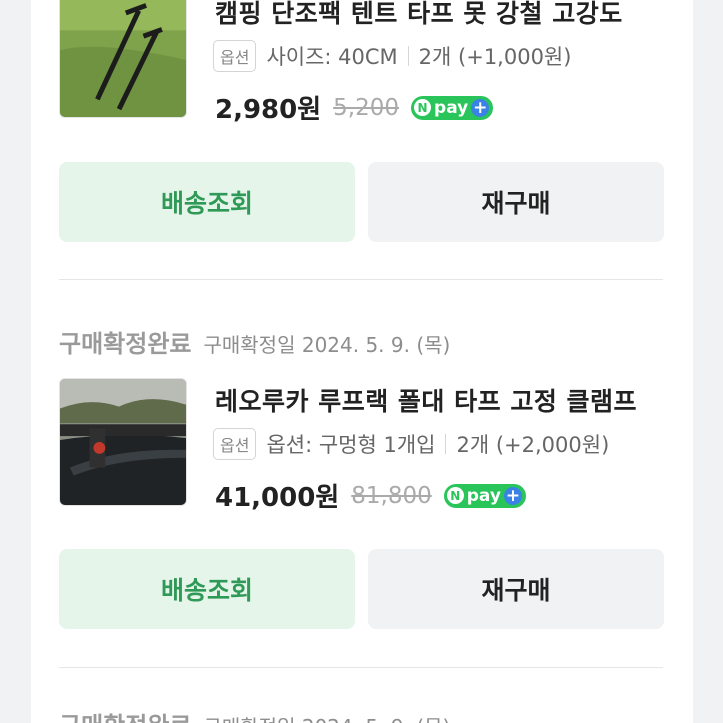  What do you see at coordinates (495, 57) in the screenshot?
I see `quantity-text: 2개 (+1,000원)` at bounding box center [495, 57].